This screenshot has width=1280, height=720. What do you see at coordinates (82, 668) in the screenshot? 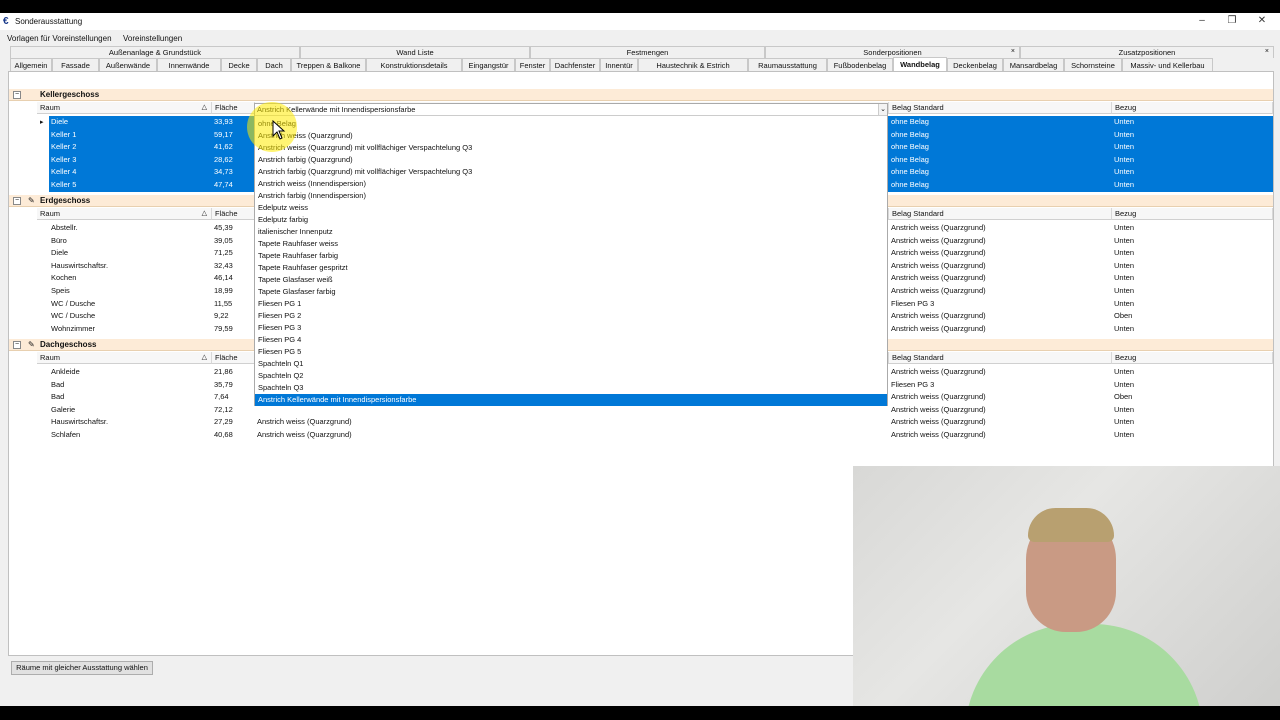
I see `select-same-rooms-button: Räume mit gleicher Ausstattung wählen` at bounding box center [82, 668].